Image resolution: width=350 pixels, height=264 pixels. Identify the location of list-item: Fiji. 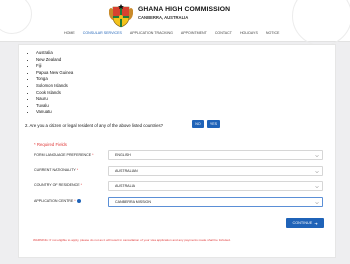
(54, 66).